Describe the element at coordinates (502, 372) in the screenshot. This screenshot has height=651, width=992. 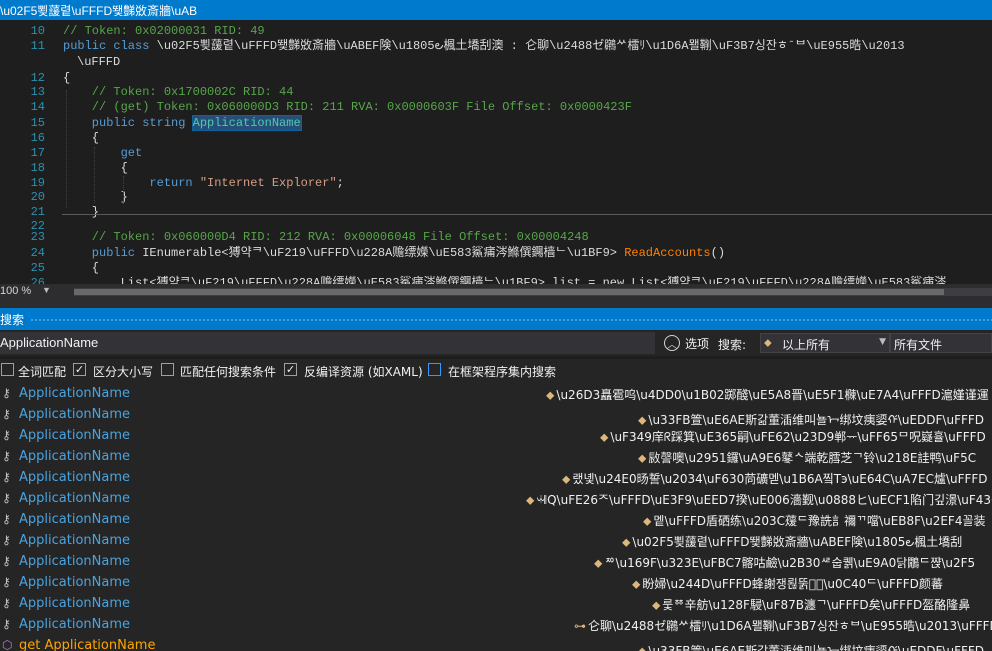
I see `framework-assemblies-label: 在框架程序集内搜索` at that location.